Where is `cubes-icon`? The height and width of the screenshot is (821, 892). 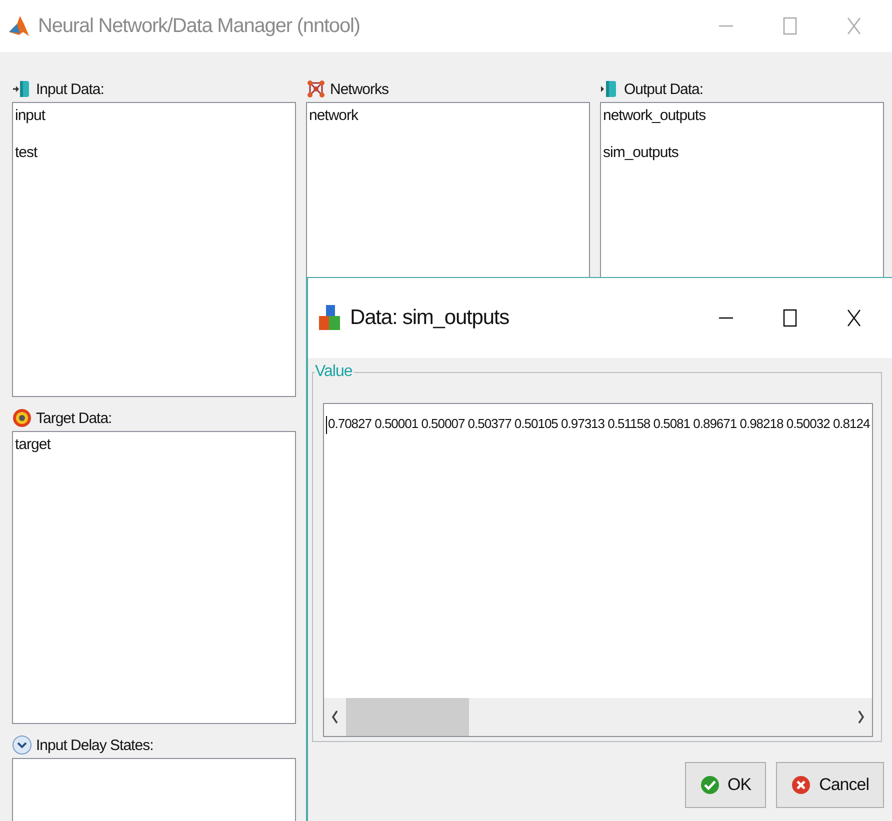 cubes-icon is located at coordinates (330, 318).